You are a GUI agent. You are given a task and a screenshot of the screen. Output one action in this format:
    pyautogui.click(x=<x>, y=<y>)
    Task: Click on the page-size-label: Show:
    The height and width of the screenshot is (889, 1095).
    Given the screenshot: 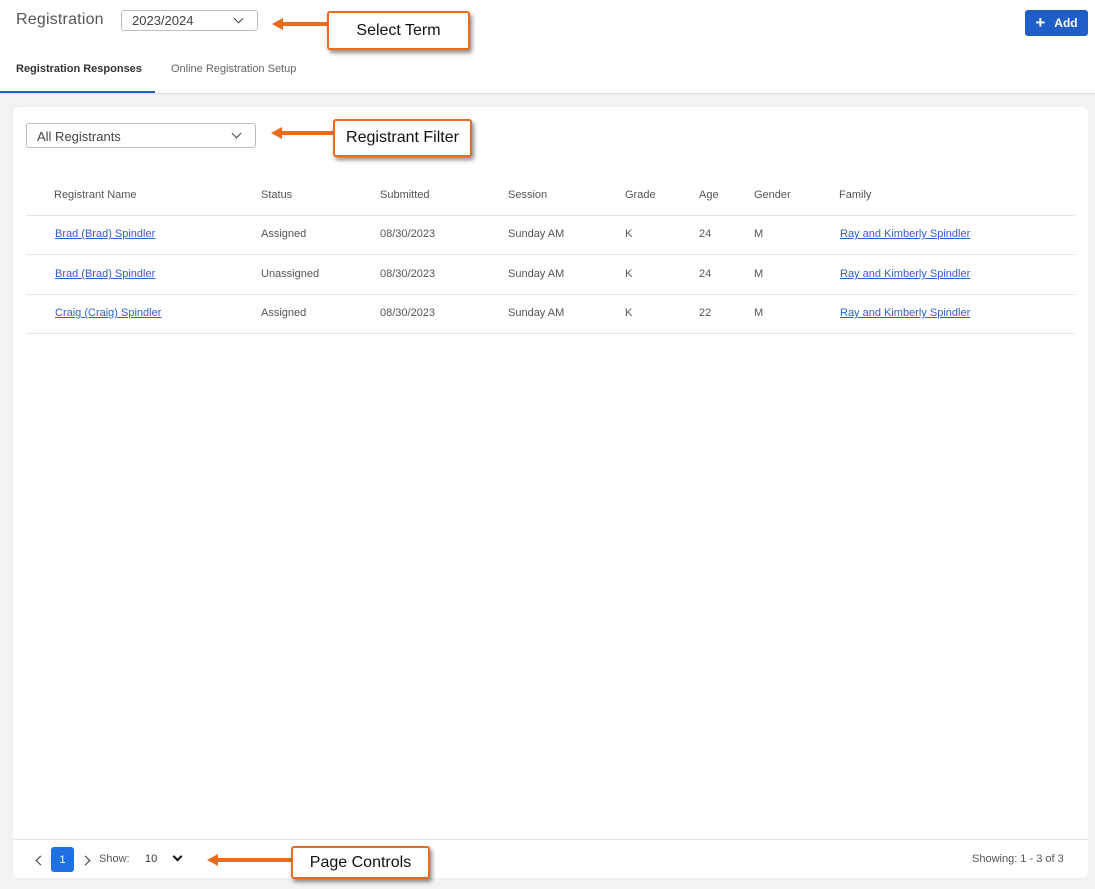 What is the action you would take?
    pyautogui.click(x=114, y=859)
    